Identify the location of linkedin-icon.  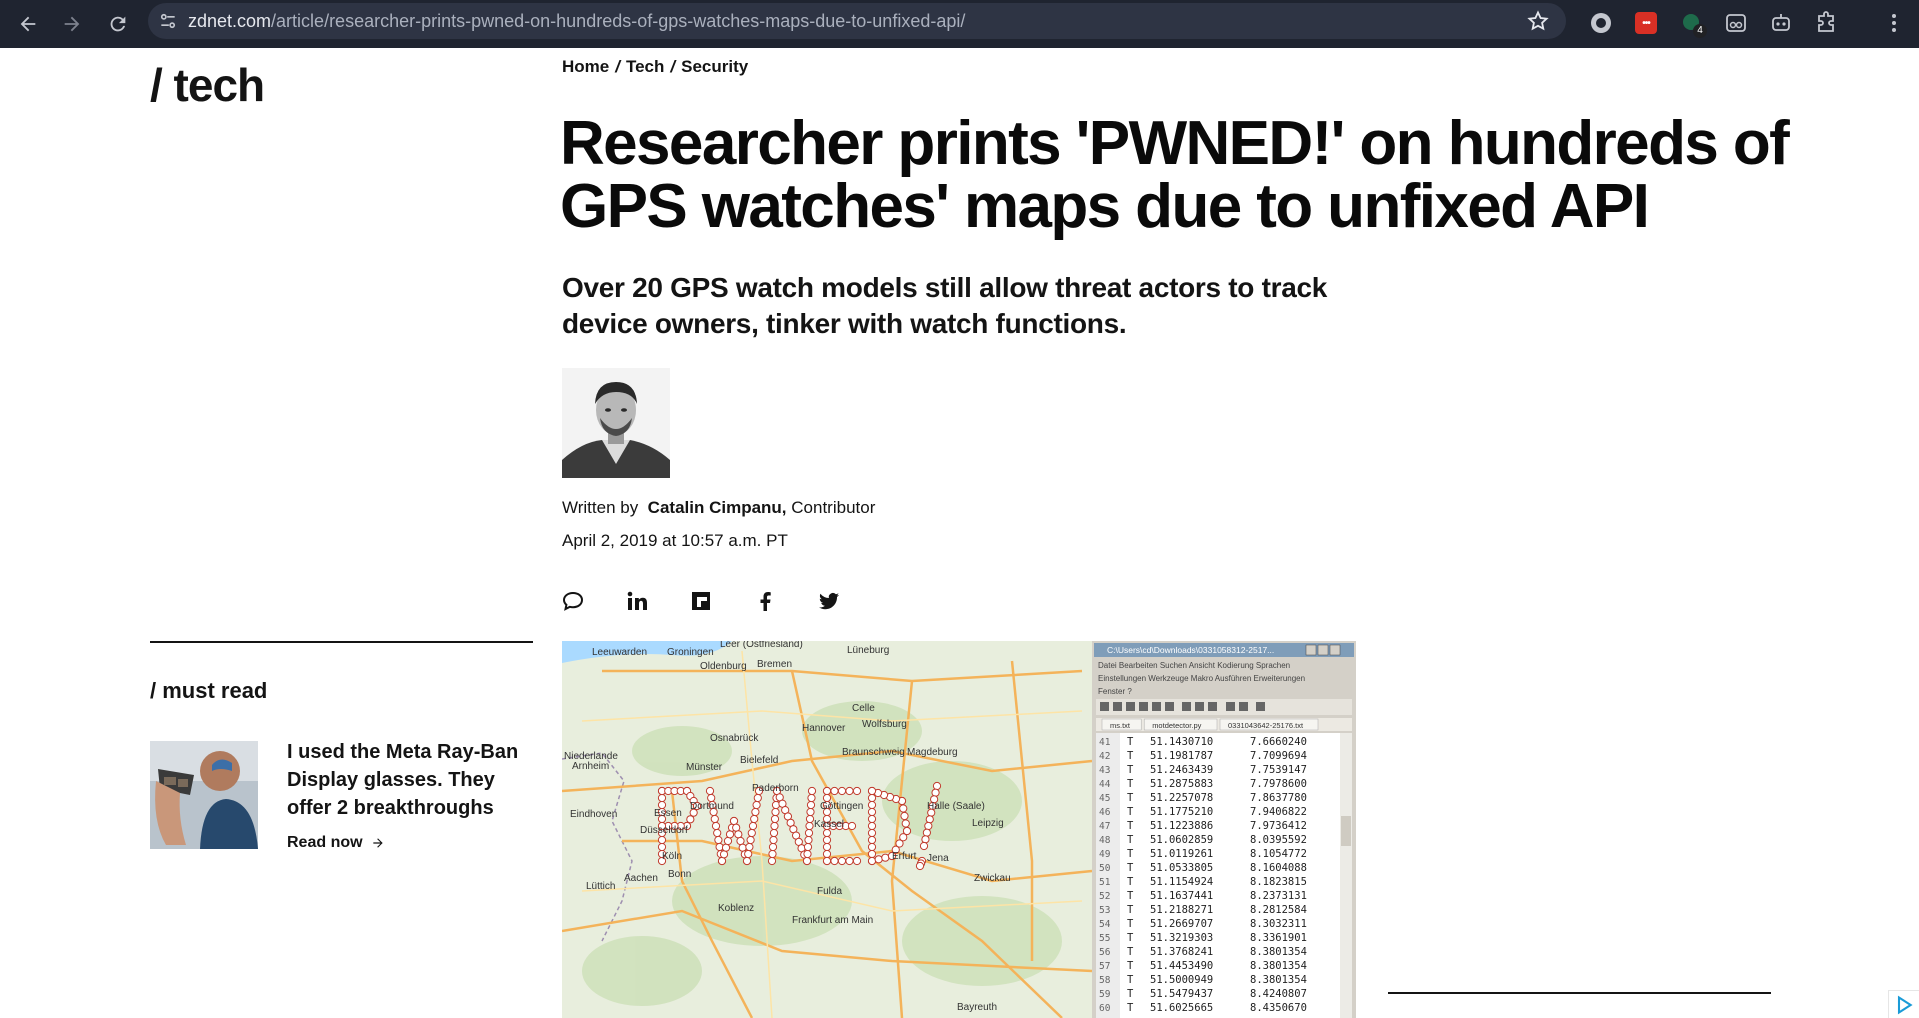
(637, 600).